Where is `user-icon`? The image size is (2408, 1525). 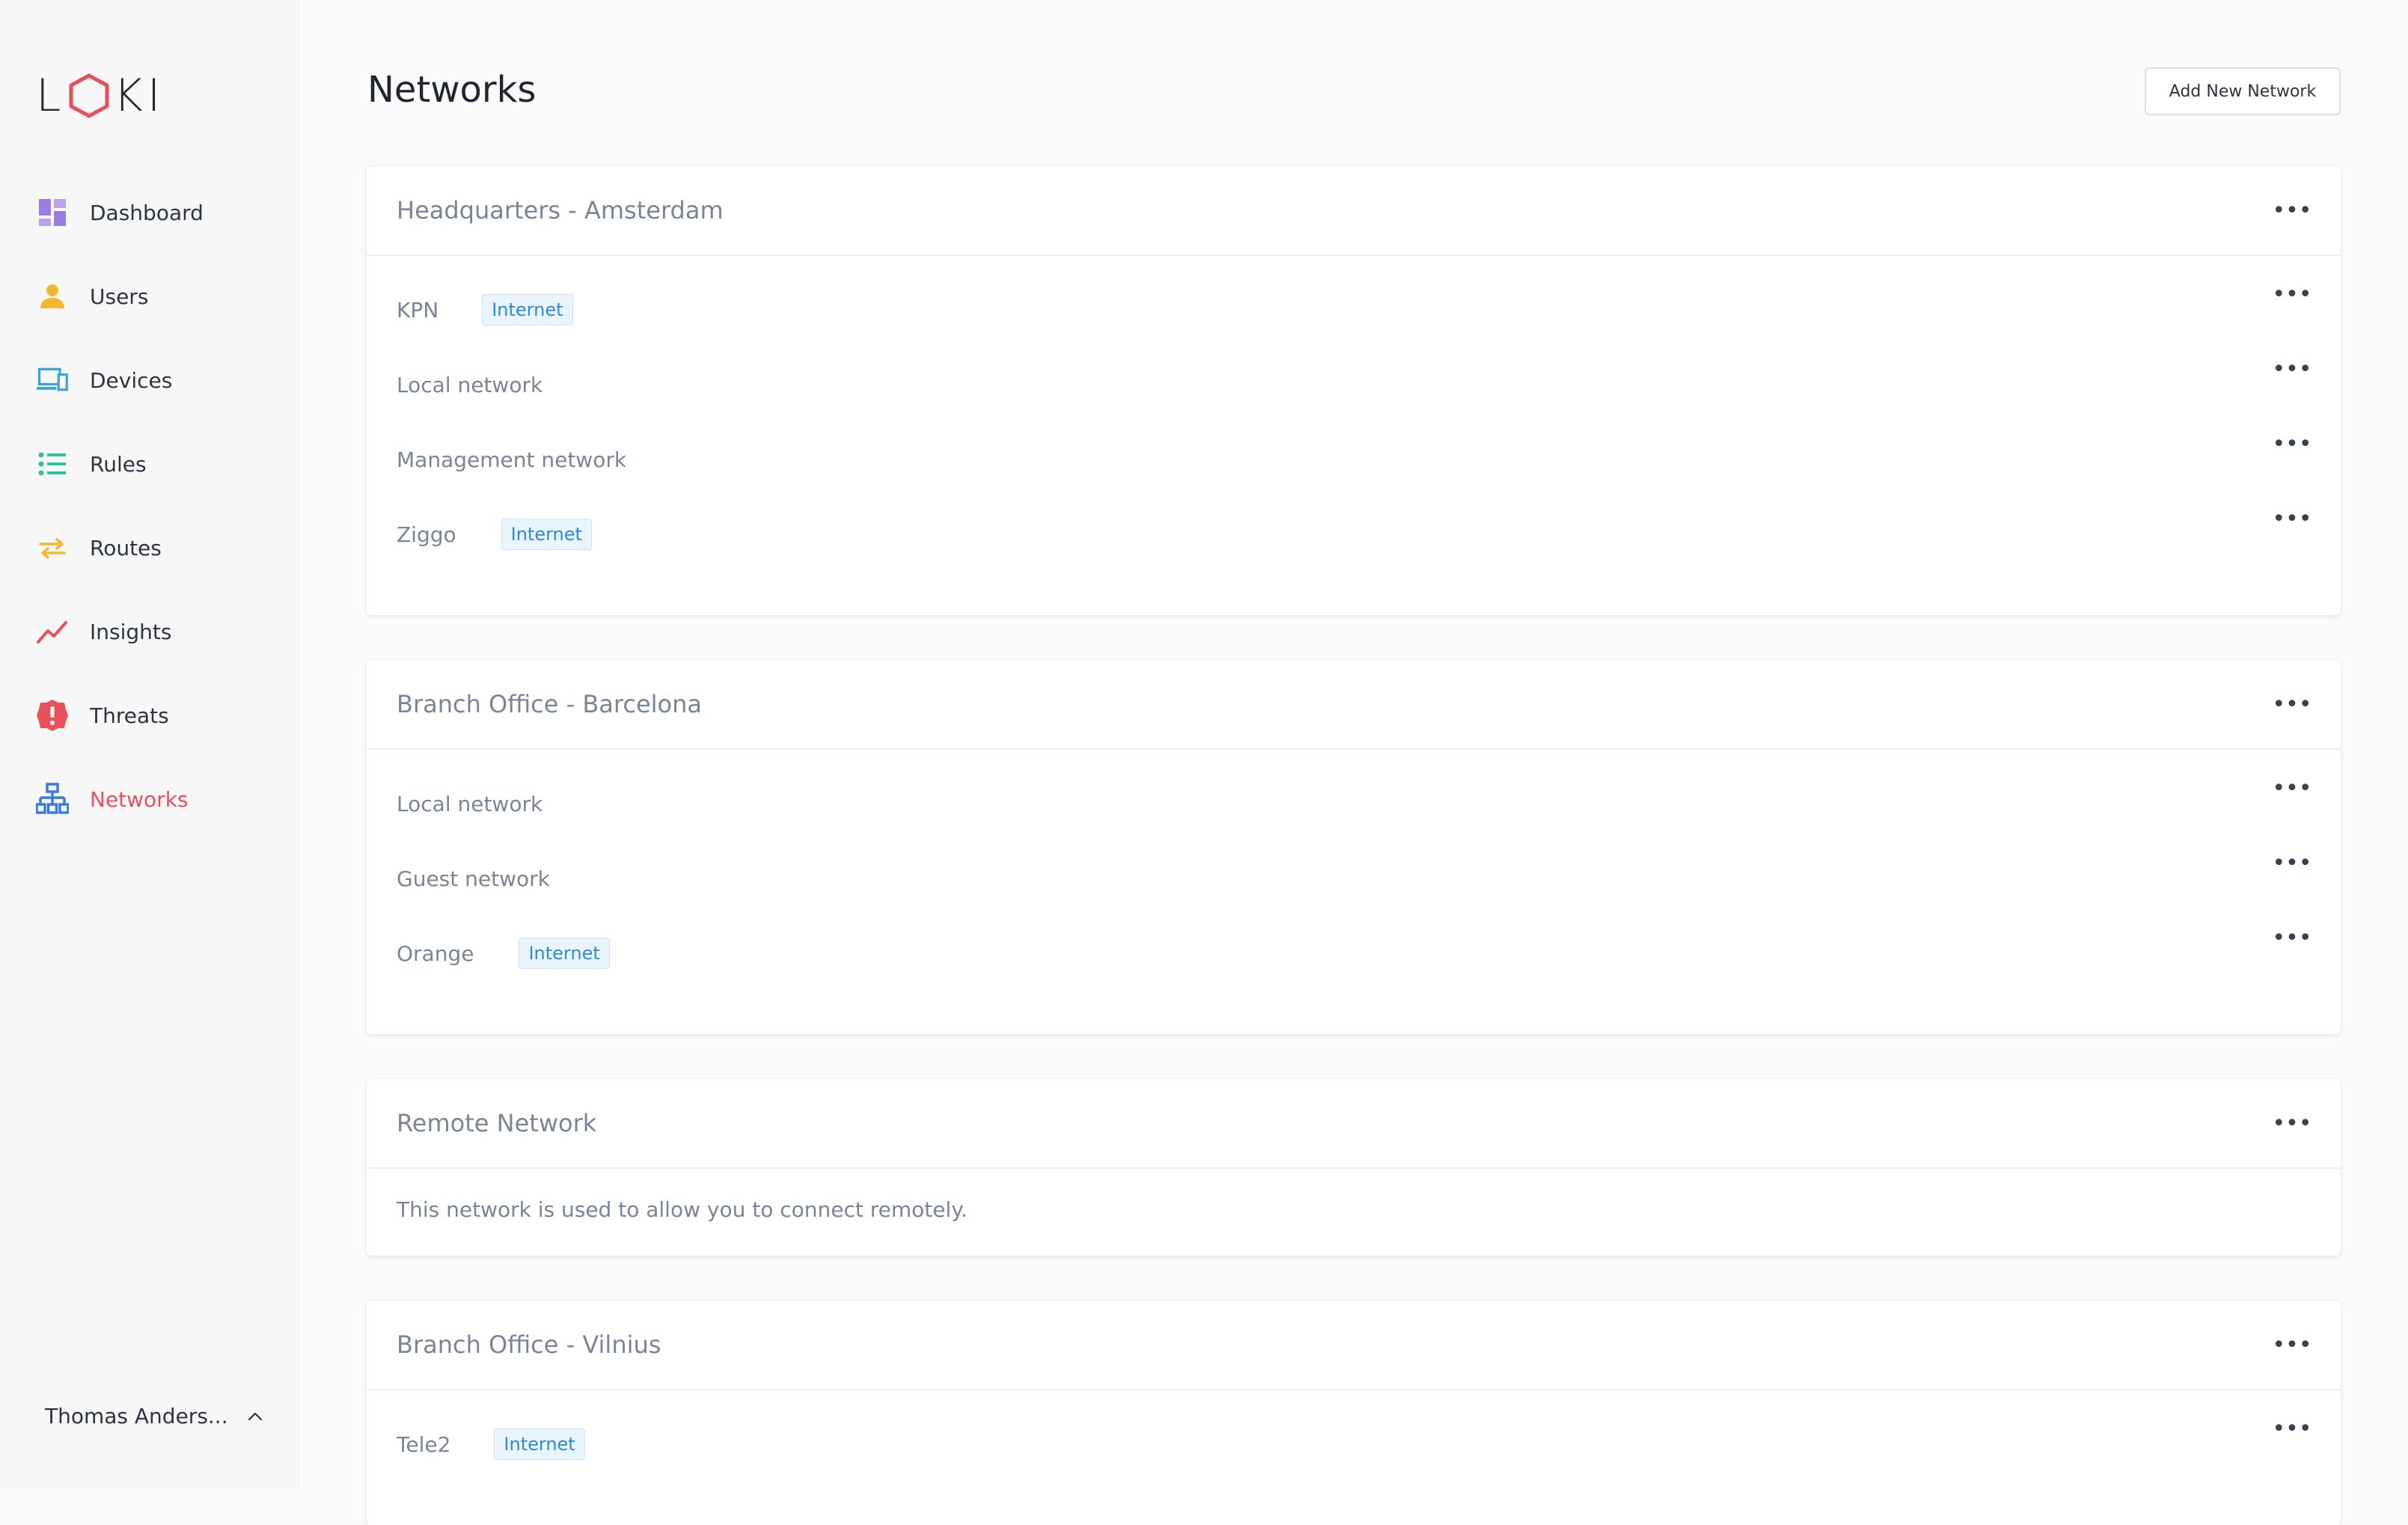
user-icon is located at coordinates (52, 297).